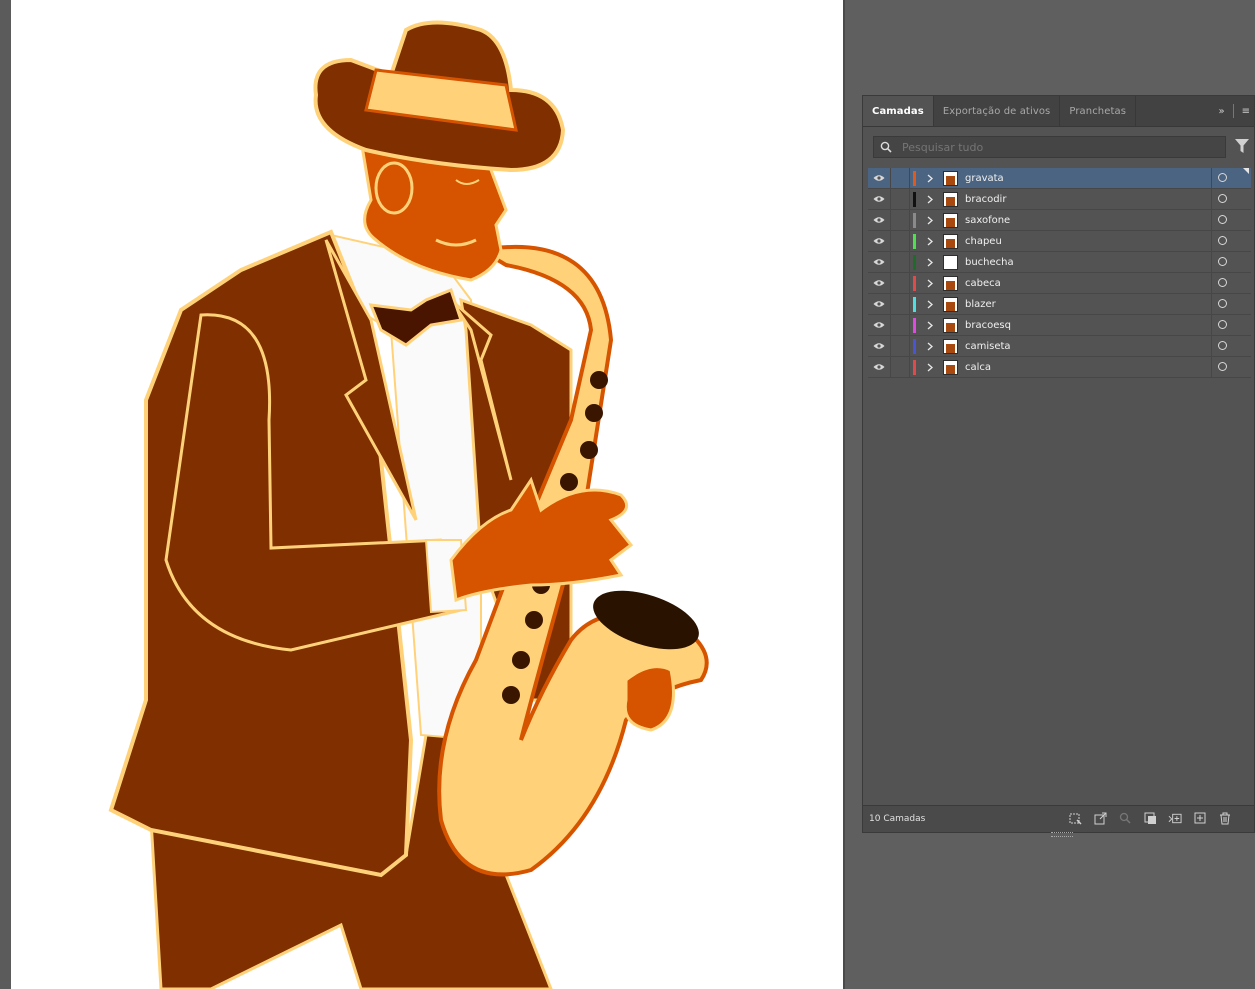 Image resolution: width=1255 pixels, height=989 pixels. I want to click on panel-menu-icon: ≡, so click(1246, 111).